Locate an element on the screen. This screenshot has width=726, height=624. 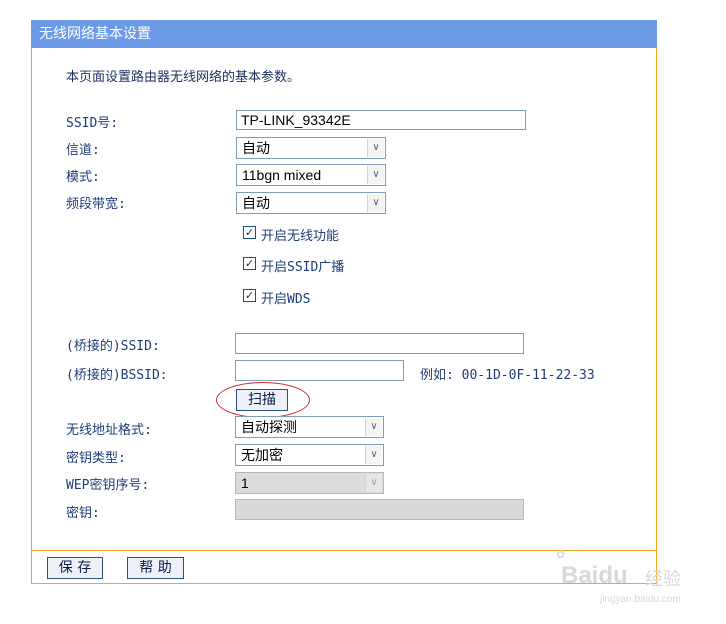
key-type-label: 密钥类型: is located at coordinates (96, 458).